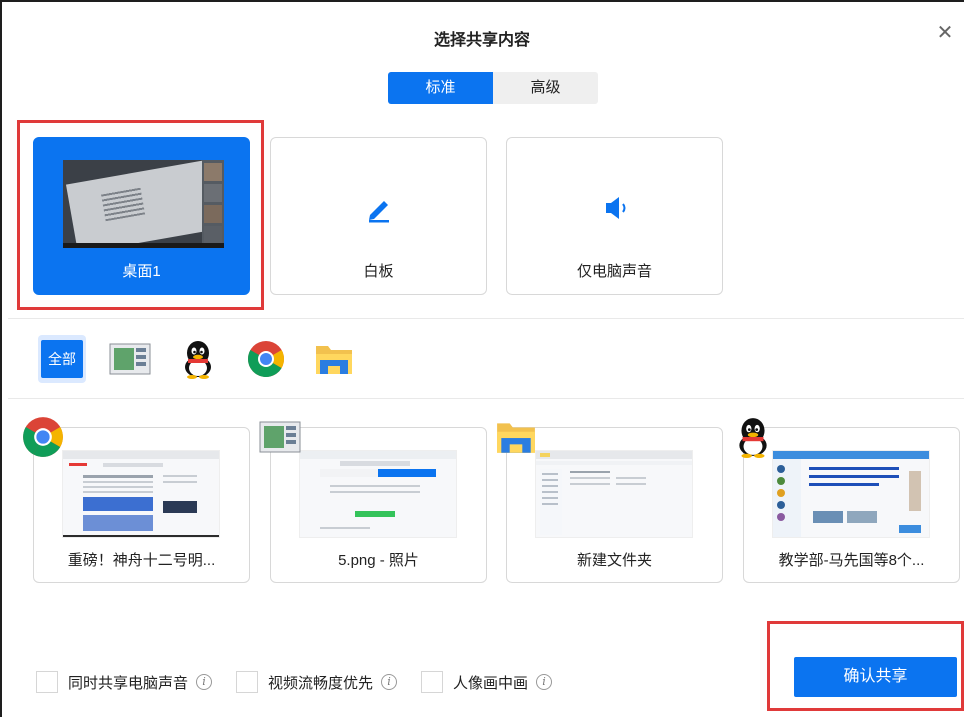 Image resolution: width=964 pixels, height=717 pixels. Describe the element at coordinates (1, 358) in the screenshot. I see `window-left-border` at that location.